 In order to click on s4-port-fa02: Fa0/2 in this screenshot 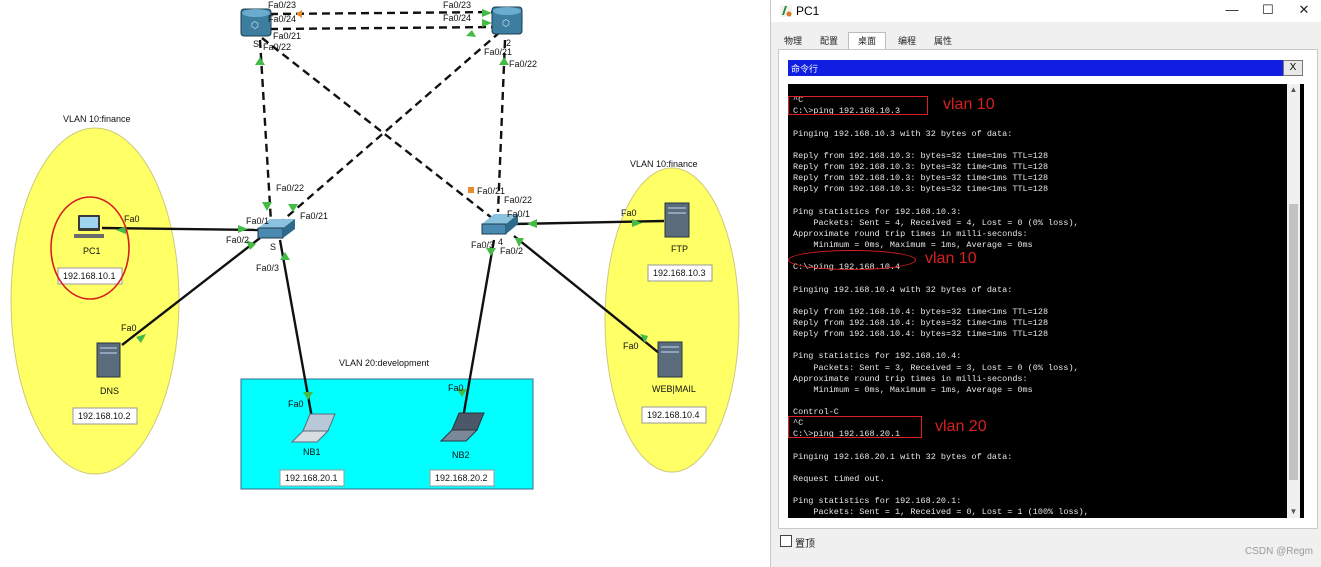, I will do `click(511, 251)`.